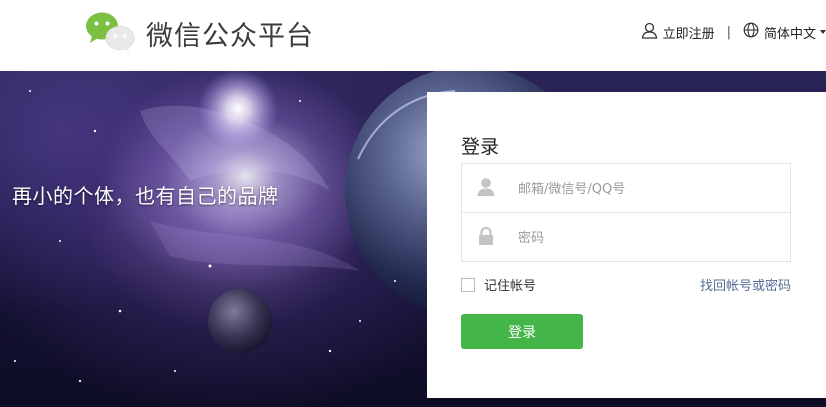 The height and width of the screenshot is (407, 826). I want to click on account-field, so click(626, 188).